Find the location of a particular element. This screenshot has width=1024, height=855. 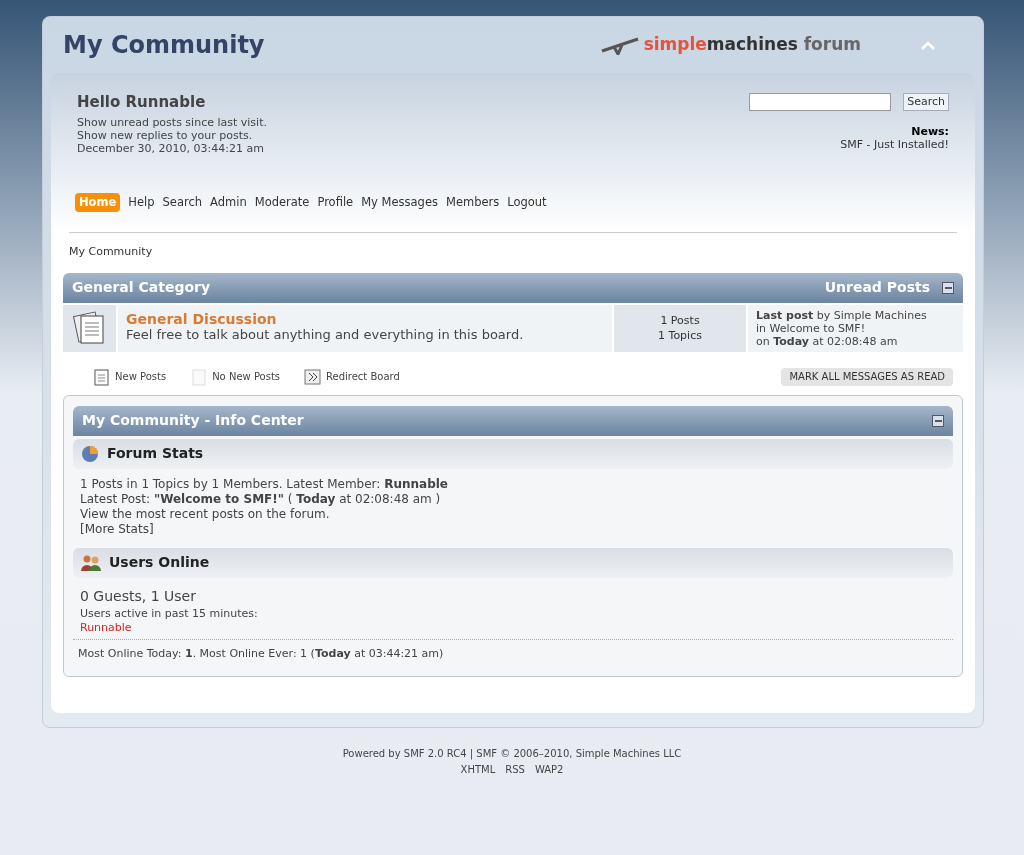

last-post-info: in Welcome to SMF! is located at coordinates (811, 328).